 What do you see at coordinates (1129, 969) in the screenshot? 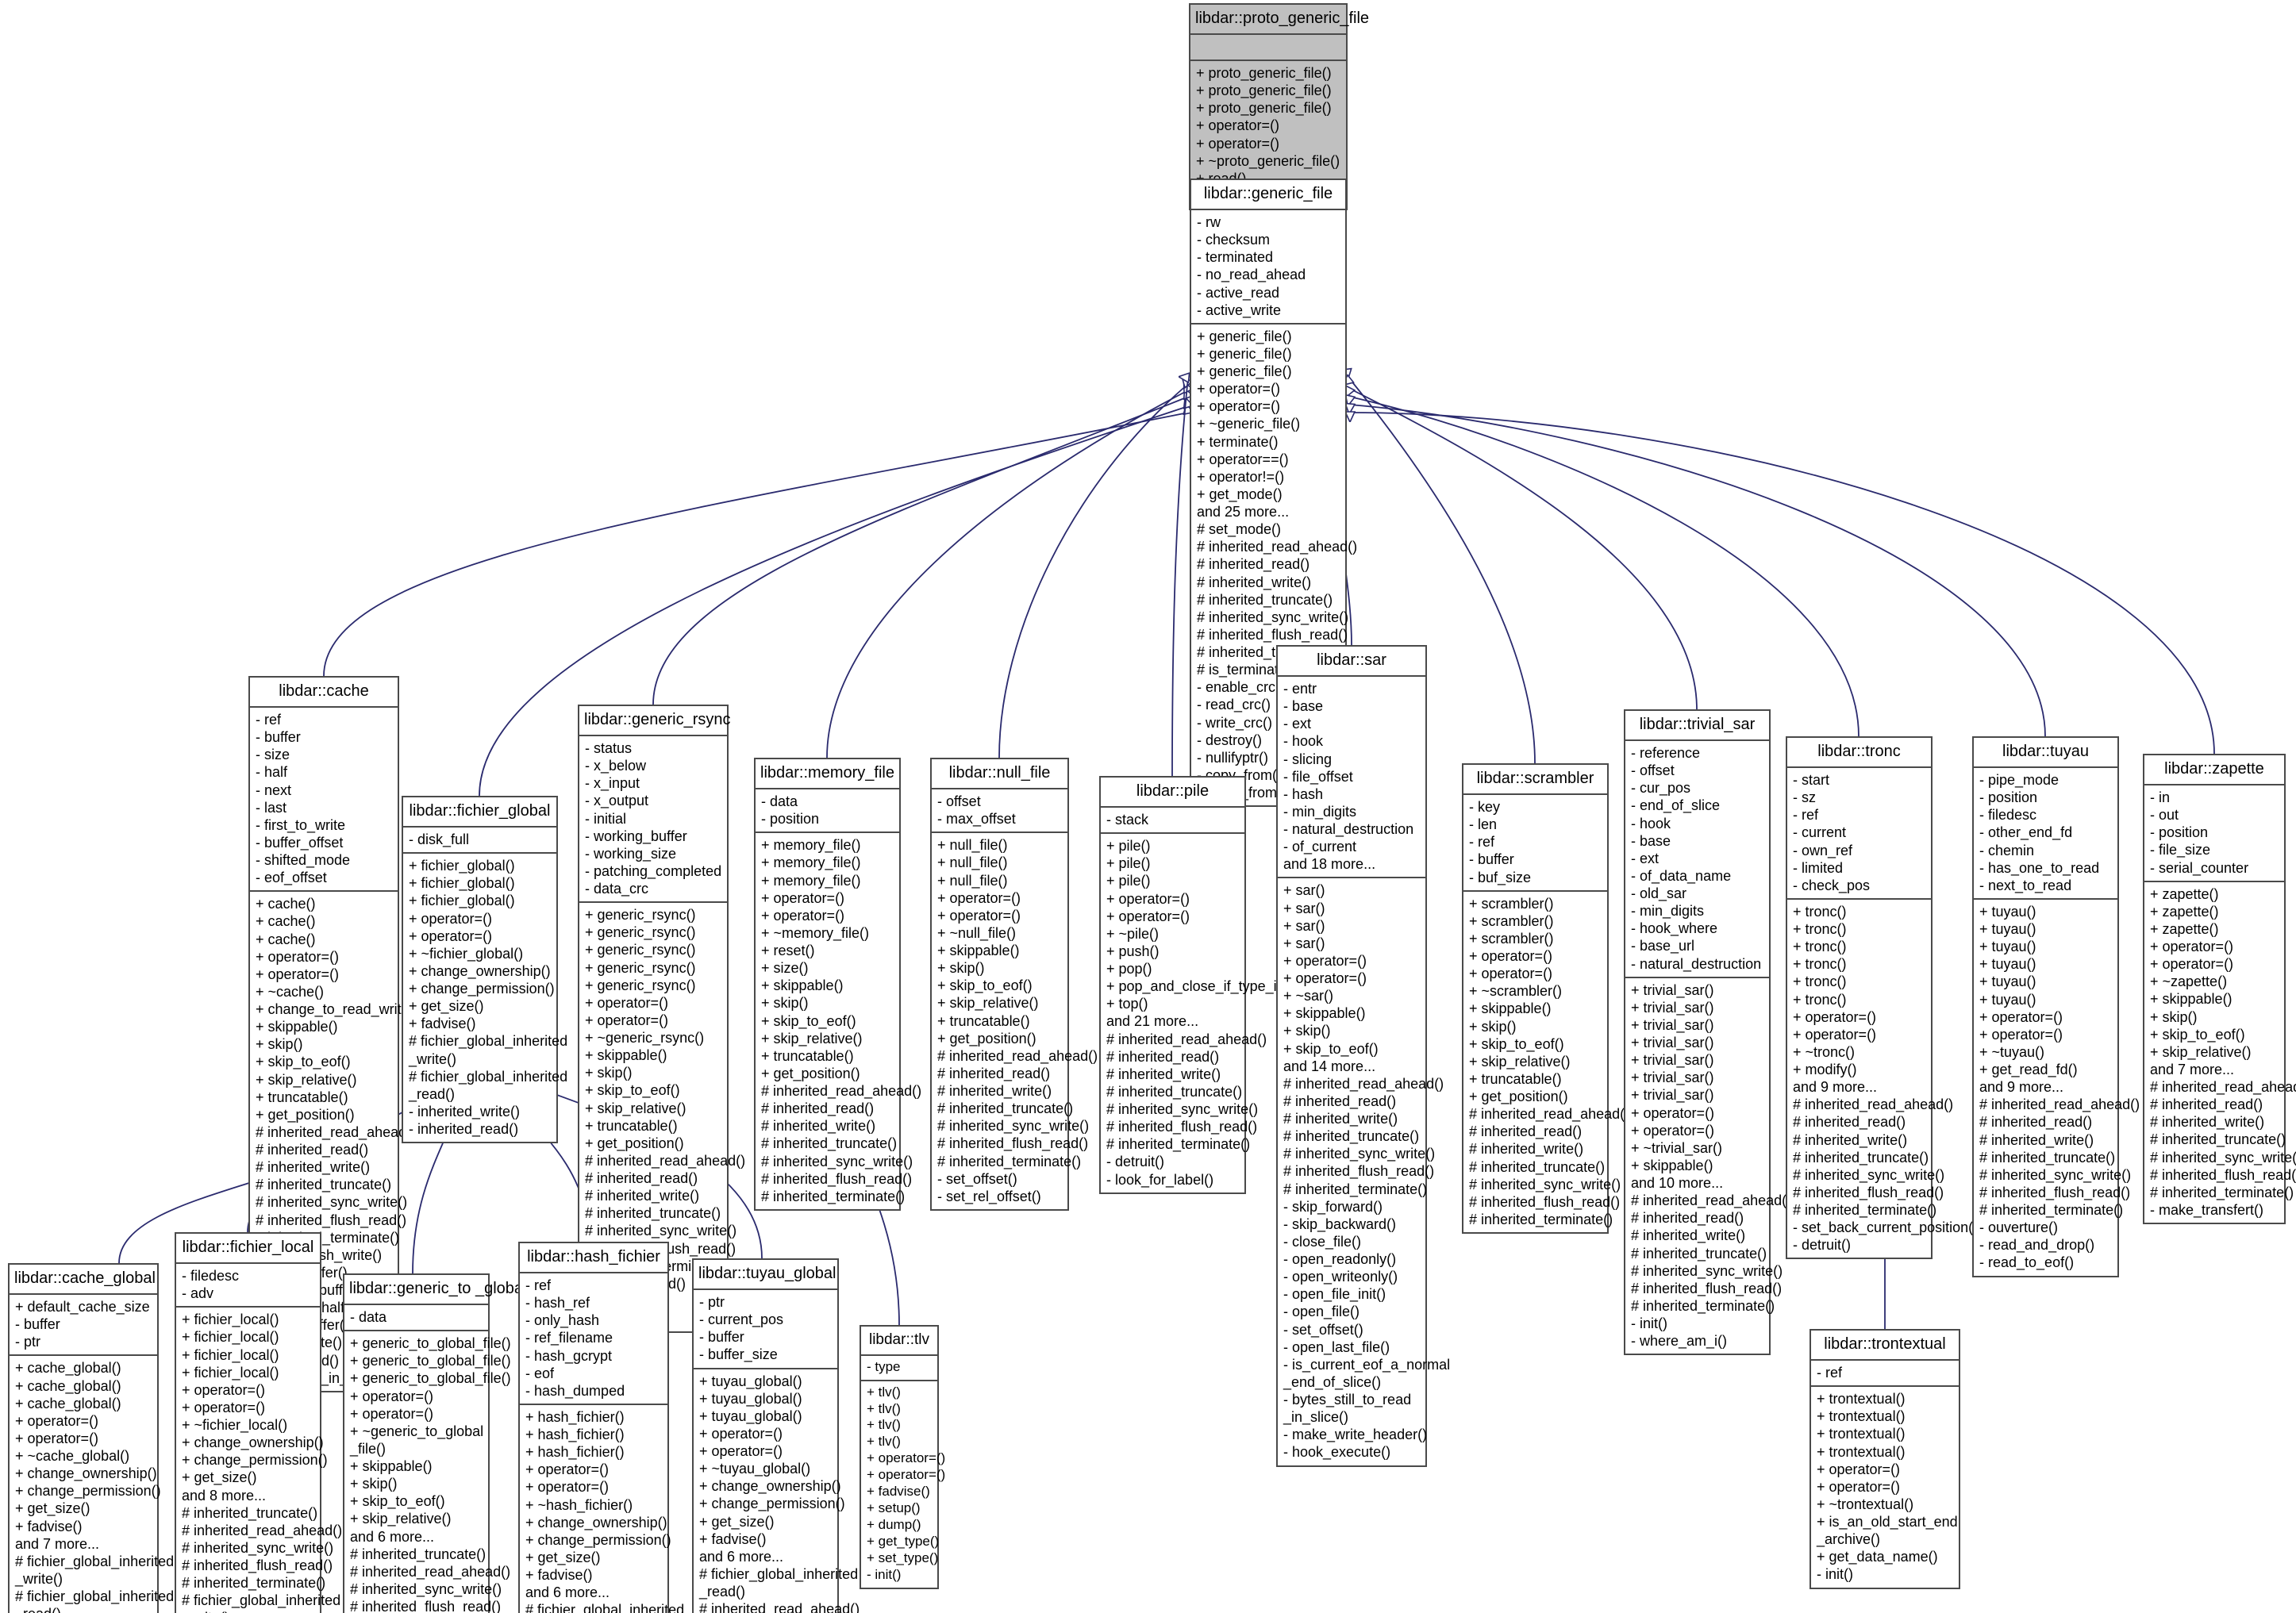
I see `class-method: + pop()` at bounding box center [1129, 969].